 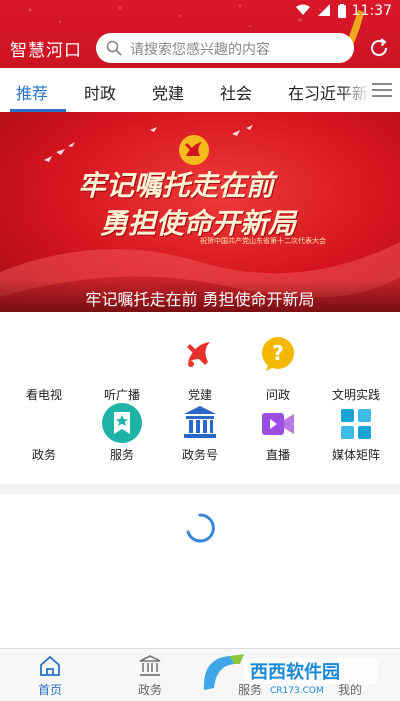 I want to click on grid-item-label: 听广播, so click(x=121, y=395).